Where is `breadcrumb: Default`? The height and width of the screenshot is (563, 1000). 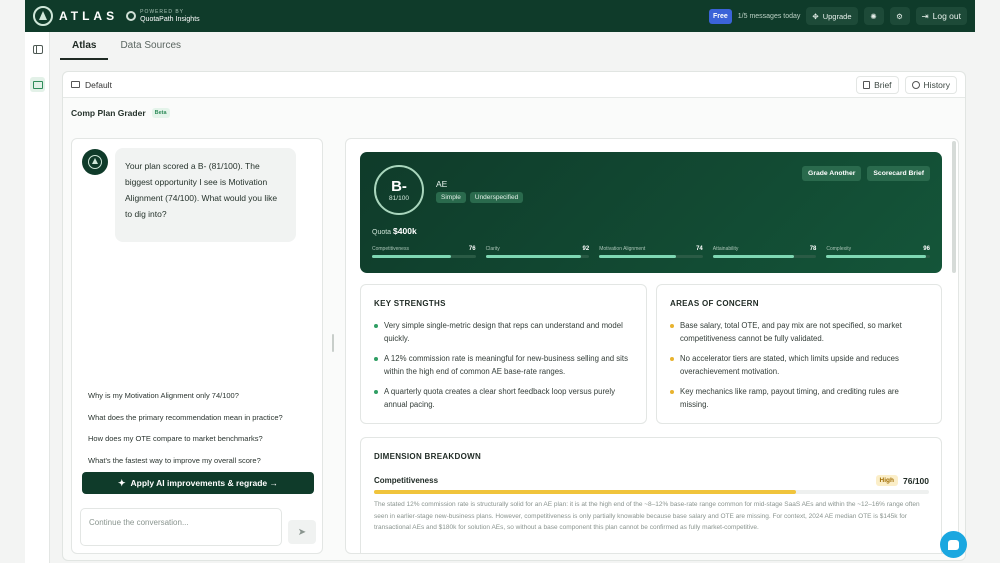
breadcrumb: Default is located at coordinates (91, 85).